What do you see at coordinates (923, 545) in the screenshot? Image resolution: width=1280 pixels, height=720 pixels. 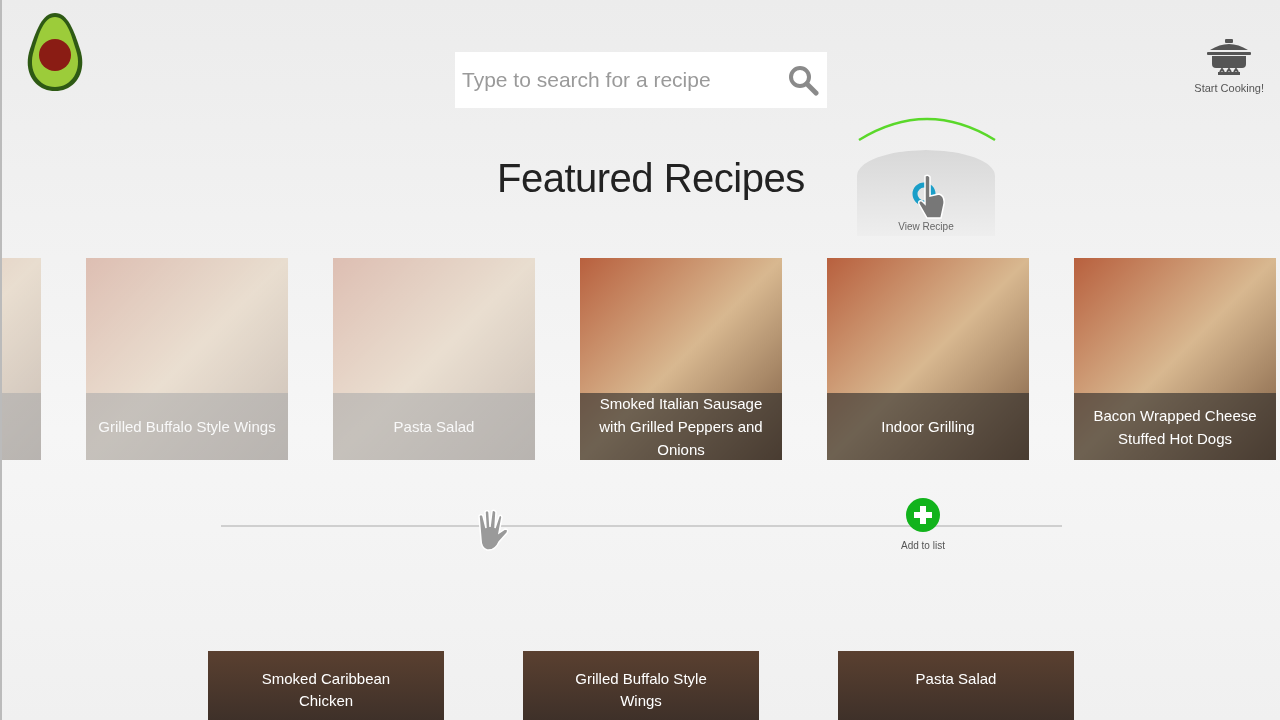 I see `add-to-list-label: Add to list` at bounding box center [923, 545].